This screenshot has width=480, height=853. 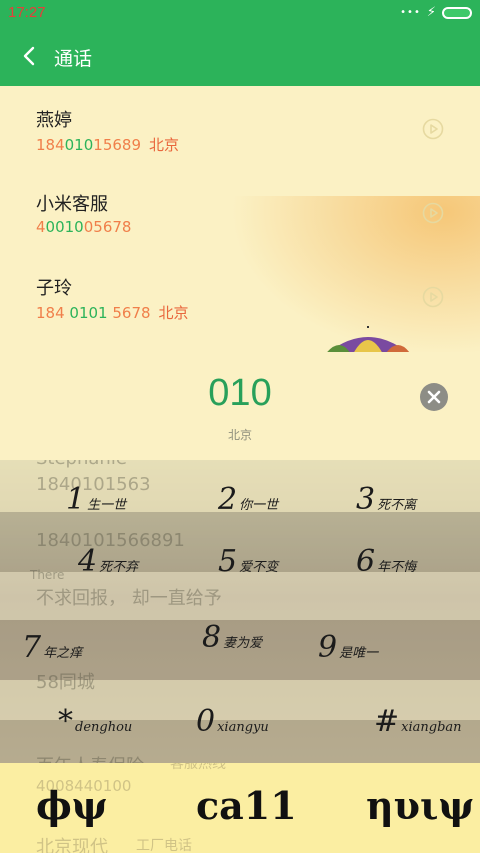 I want to click on key-6: 6 年不悔, so click(x=386, y=561).